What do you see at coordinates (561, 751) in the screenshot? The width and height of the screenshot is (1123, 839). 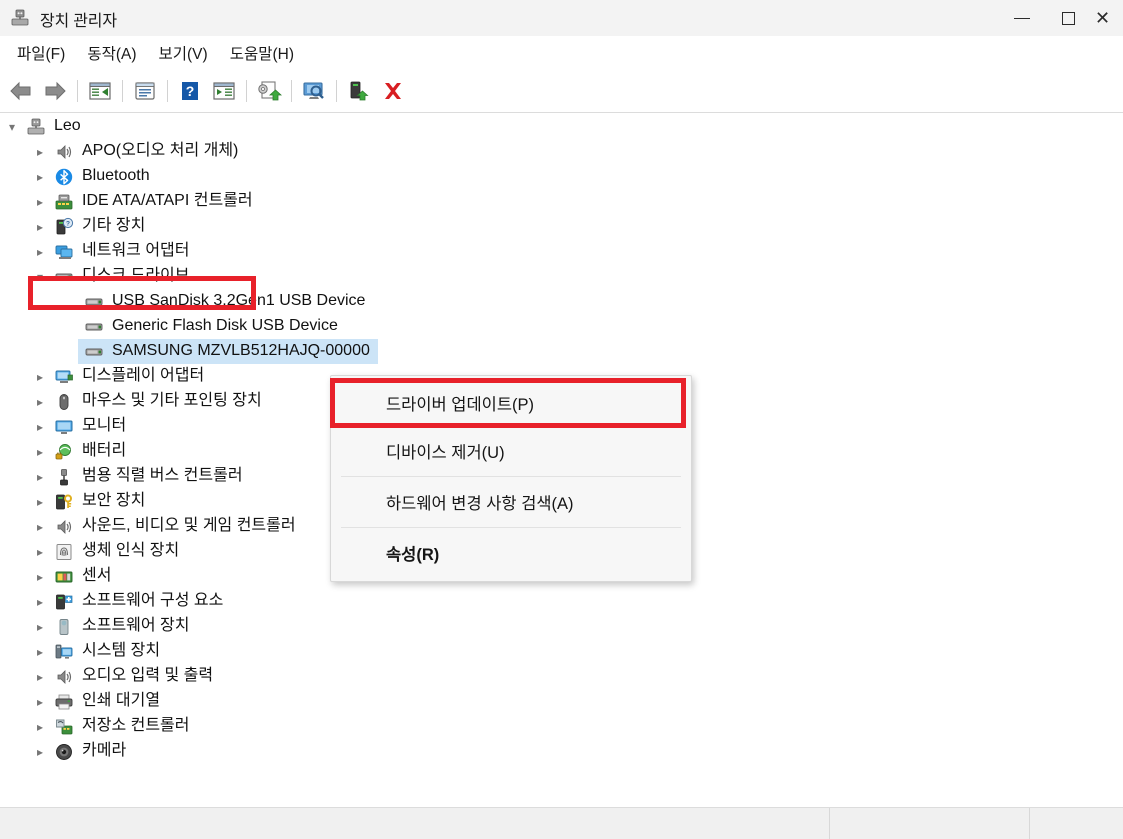 I see `tree-item-cameras: ▸ 카메라` at bounding box center [561, 751].